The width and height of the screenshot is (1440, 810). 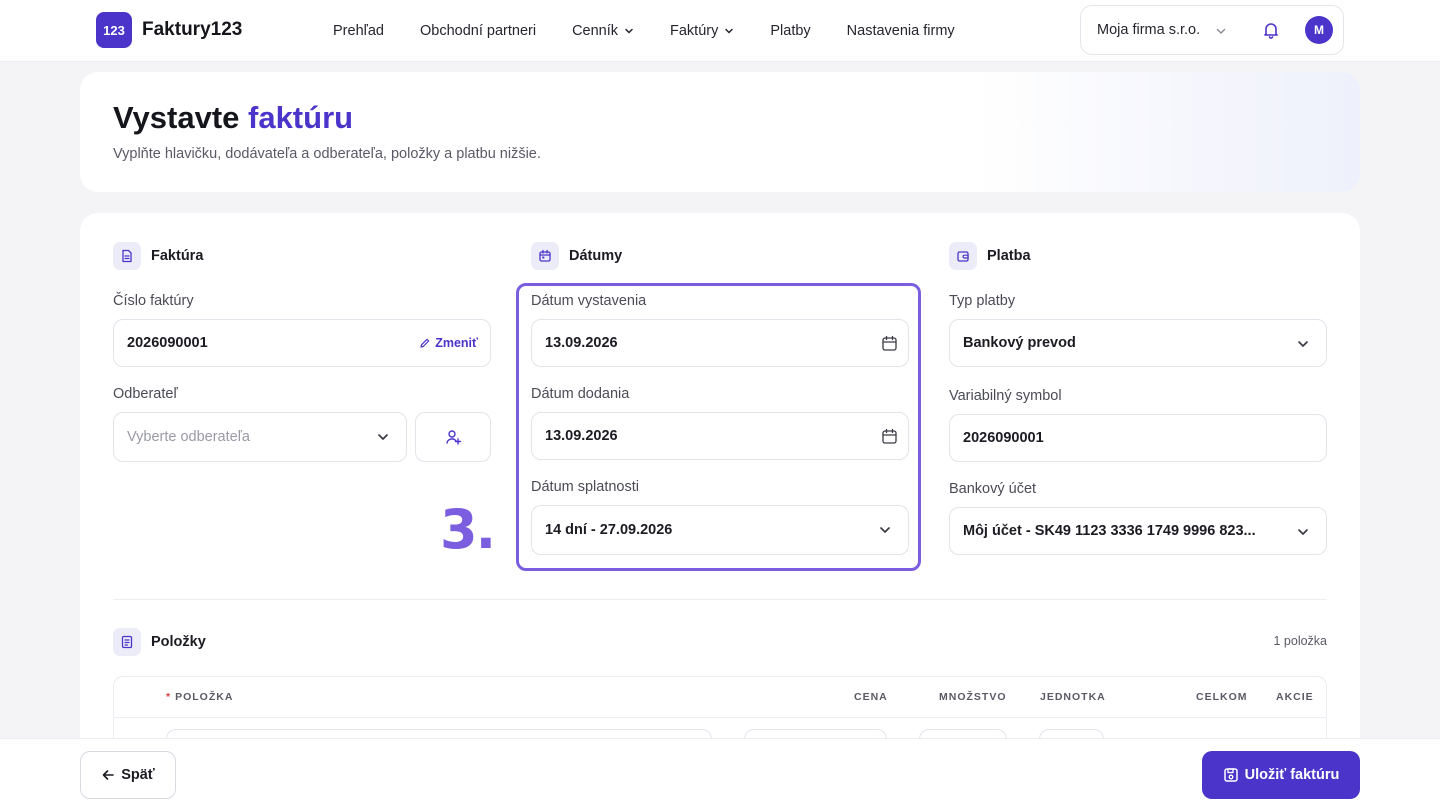 What do you see at coordinates (1295, 697) in the screenshot?
I see `column-actions: AKCIE` at bounding box center [1295, 697].